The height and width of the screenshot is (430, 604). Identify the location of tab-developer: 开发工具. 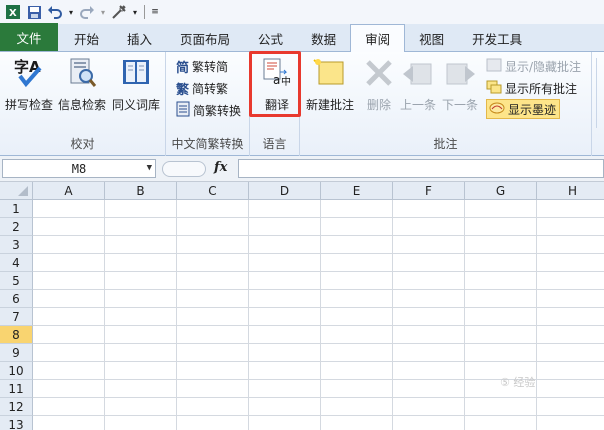
(497, 38).